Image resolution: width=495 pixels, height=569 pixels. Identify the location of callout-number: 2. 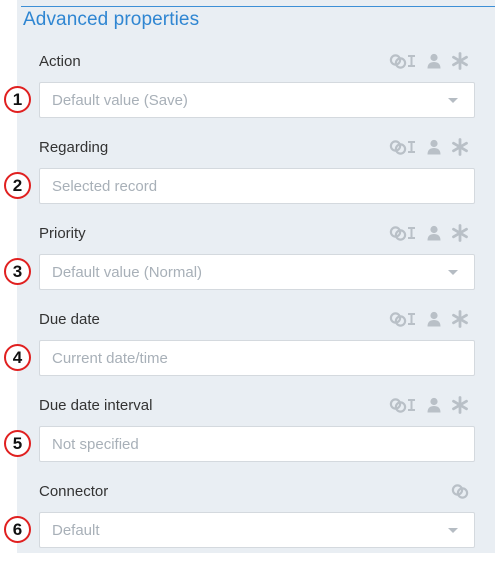
(17, 185).